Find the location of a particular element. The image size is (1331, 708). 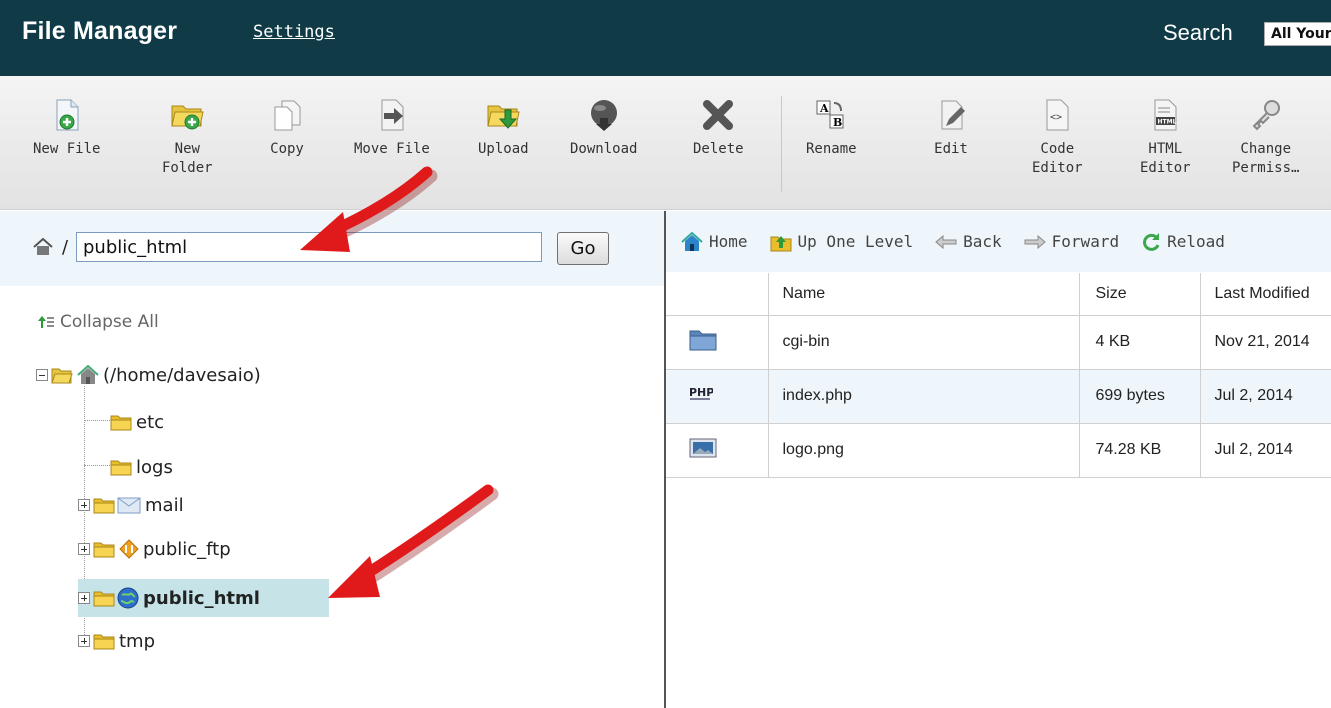

delete-button: Delete is located at coordinates (718, 128).